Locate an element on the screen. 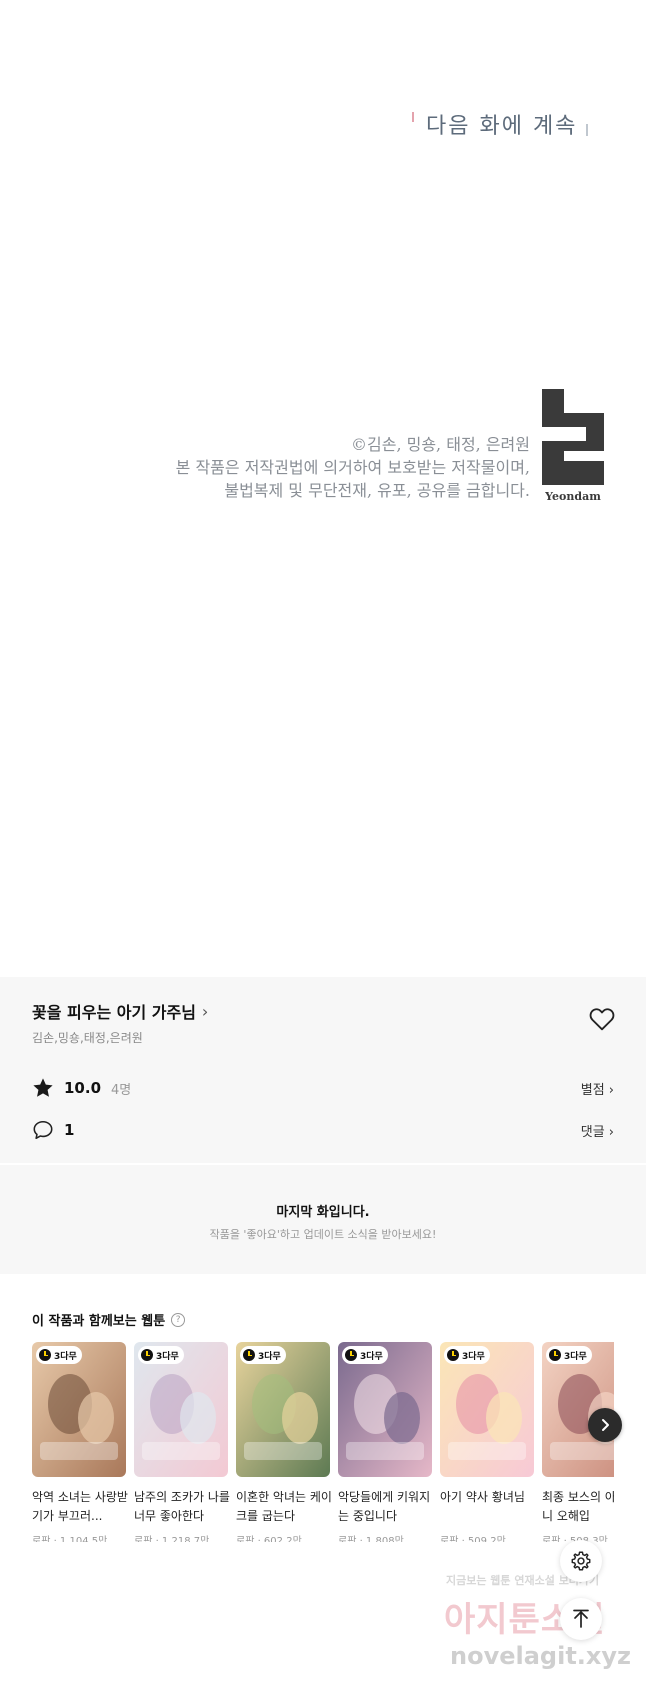 This screenshot has width=646, height=1684. scroll-to-top-button is located at coordinates (581, 1619).